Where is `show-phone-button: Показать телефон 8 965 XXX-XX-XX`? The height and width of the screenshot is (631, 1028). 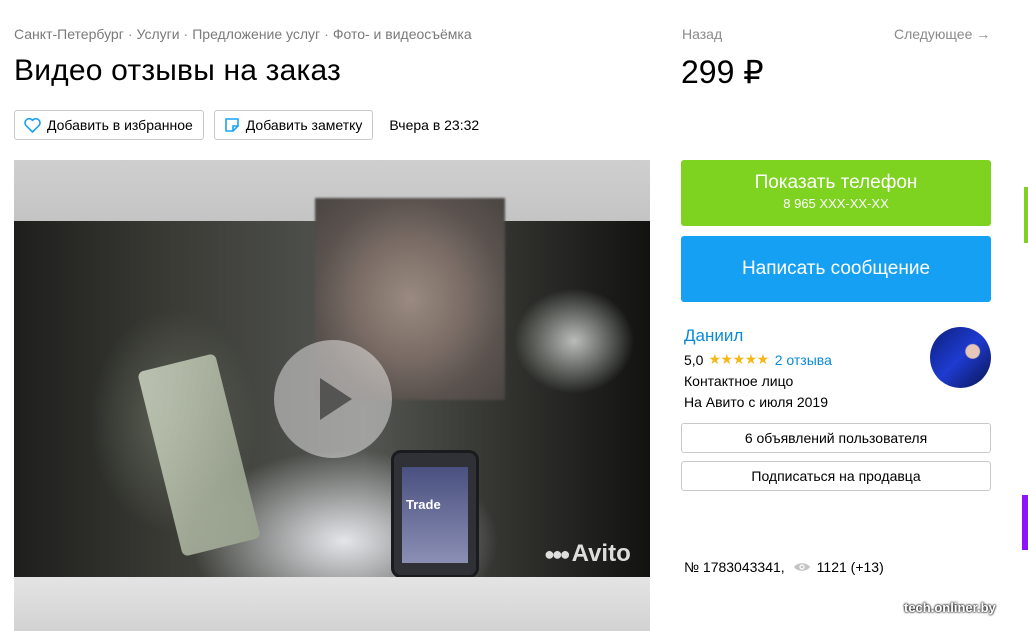 show-phone-button: Показать телефон 8 965 XXX-XX-XX is located at coordinates (836, 193).